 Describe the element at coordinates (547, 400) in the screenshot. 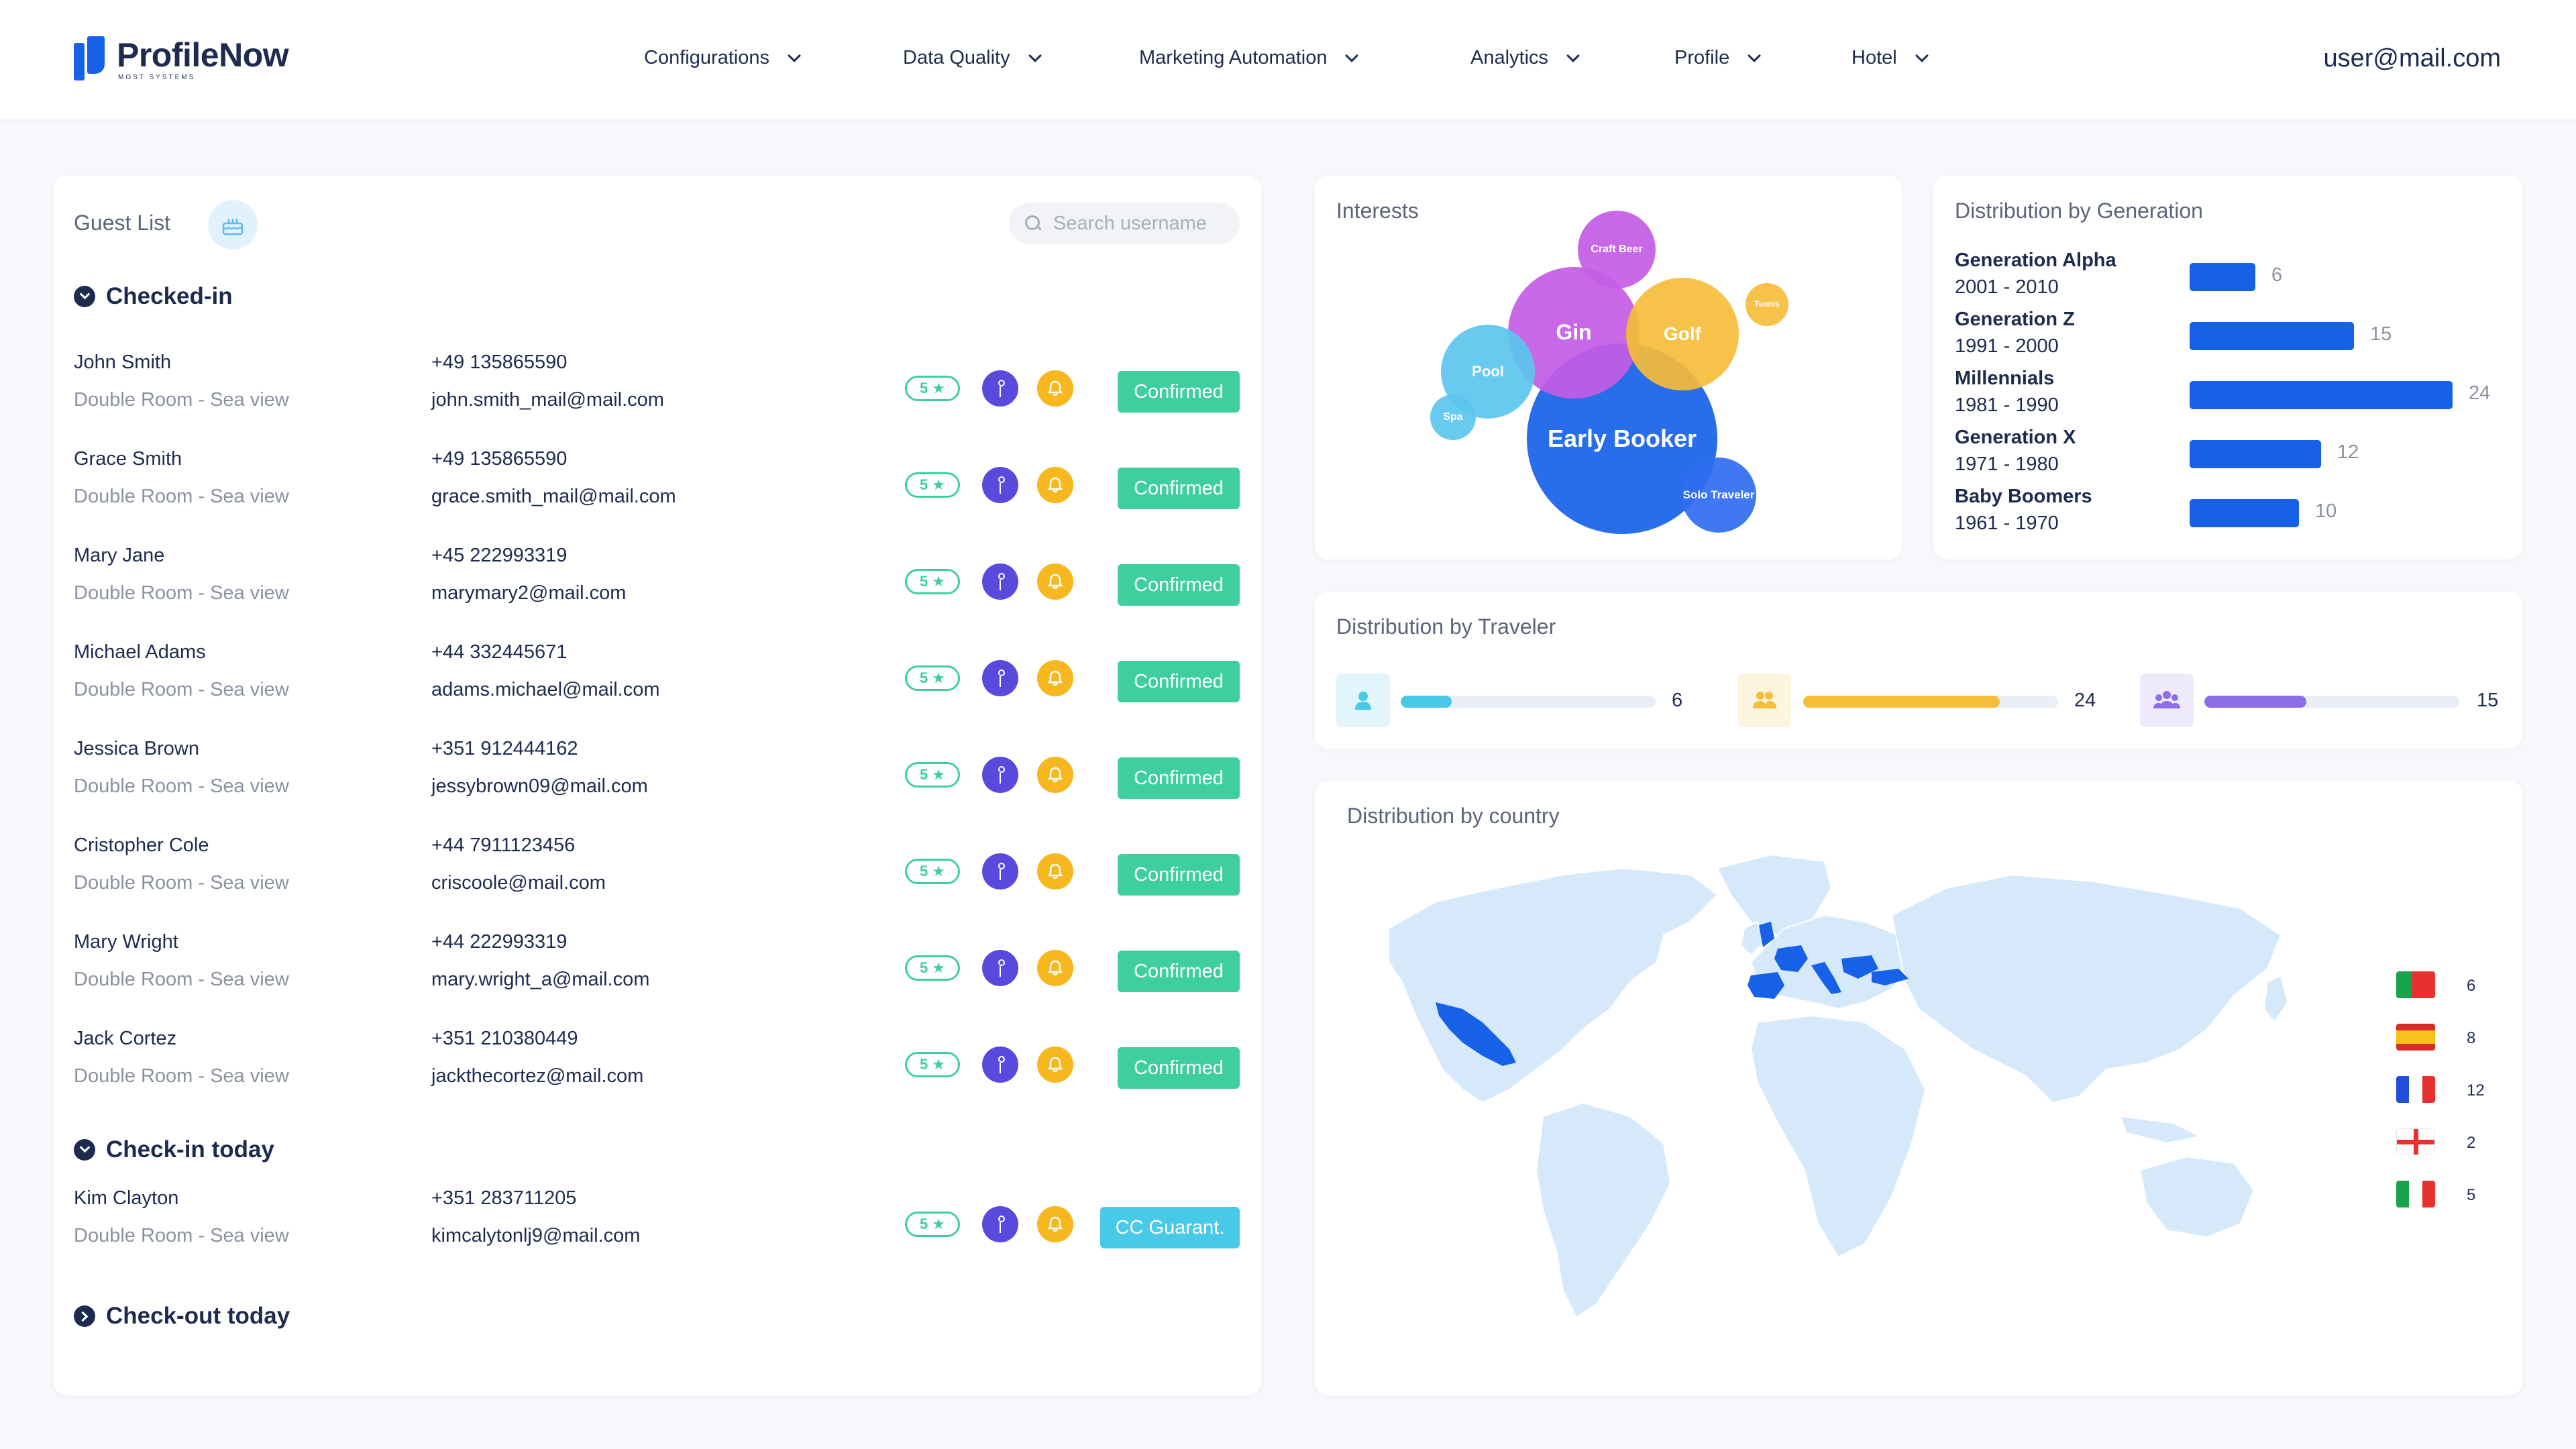

I see `guest-email: john.smith_mail@mail.com` at that location.